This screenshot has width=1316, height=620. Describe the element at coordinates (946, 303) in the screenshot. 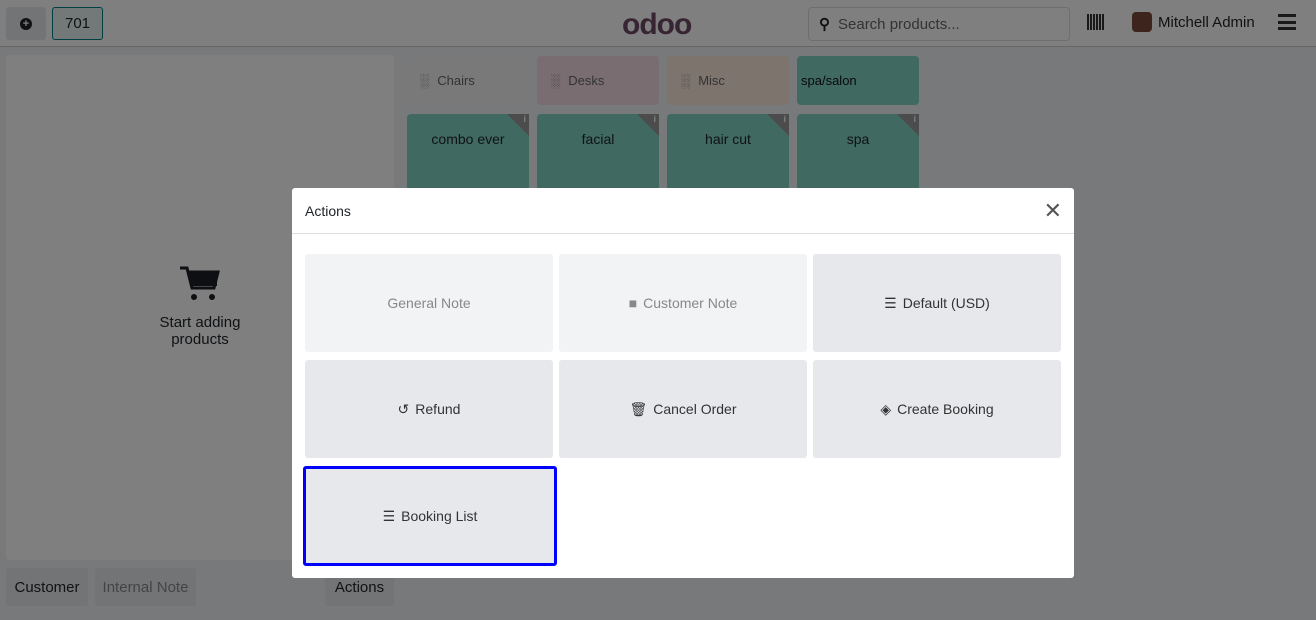

I see `button-label: Default (USD)` at that location.